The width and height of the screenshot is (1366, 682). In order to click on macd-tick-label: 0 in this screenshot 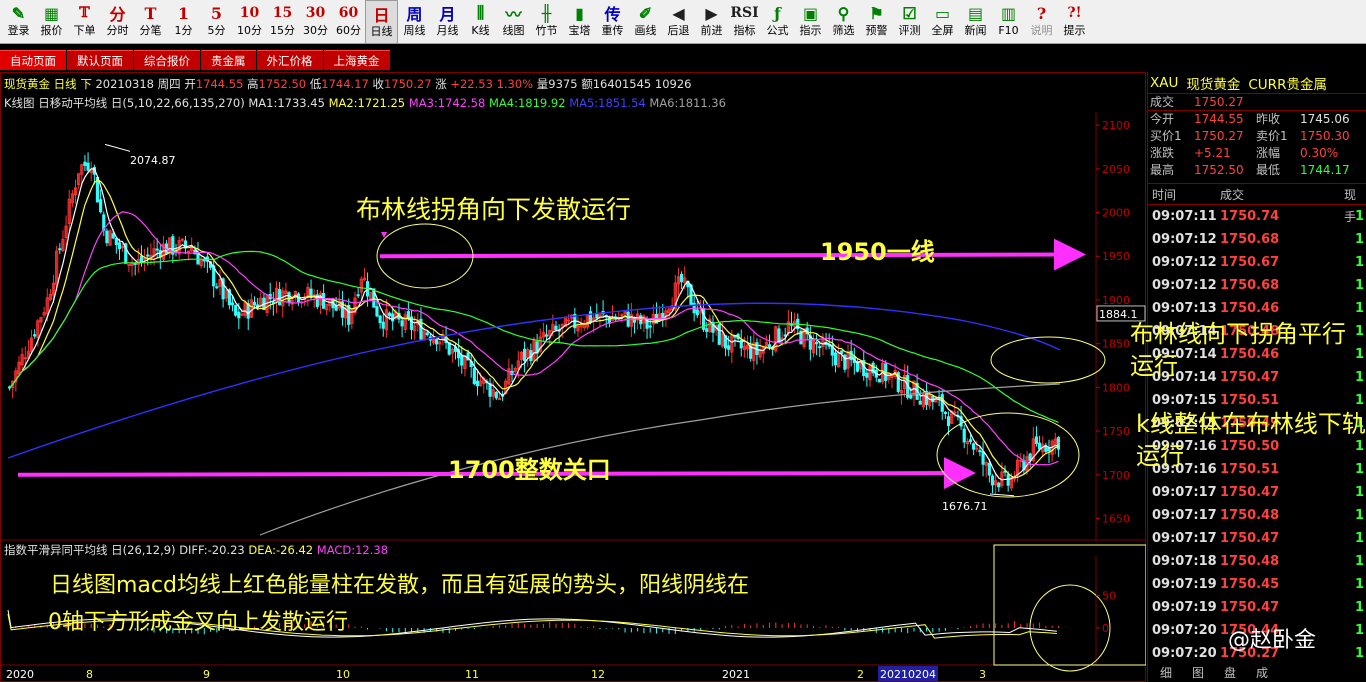, I will do `click(1105, 628)`.